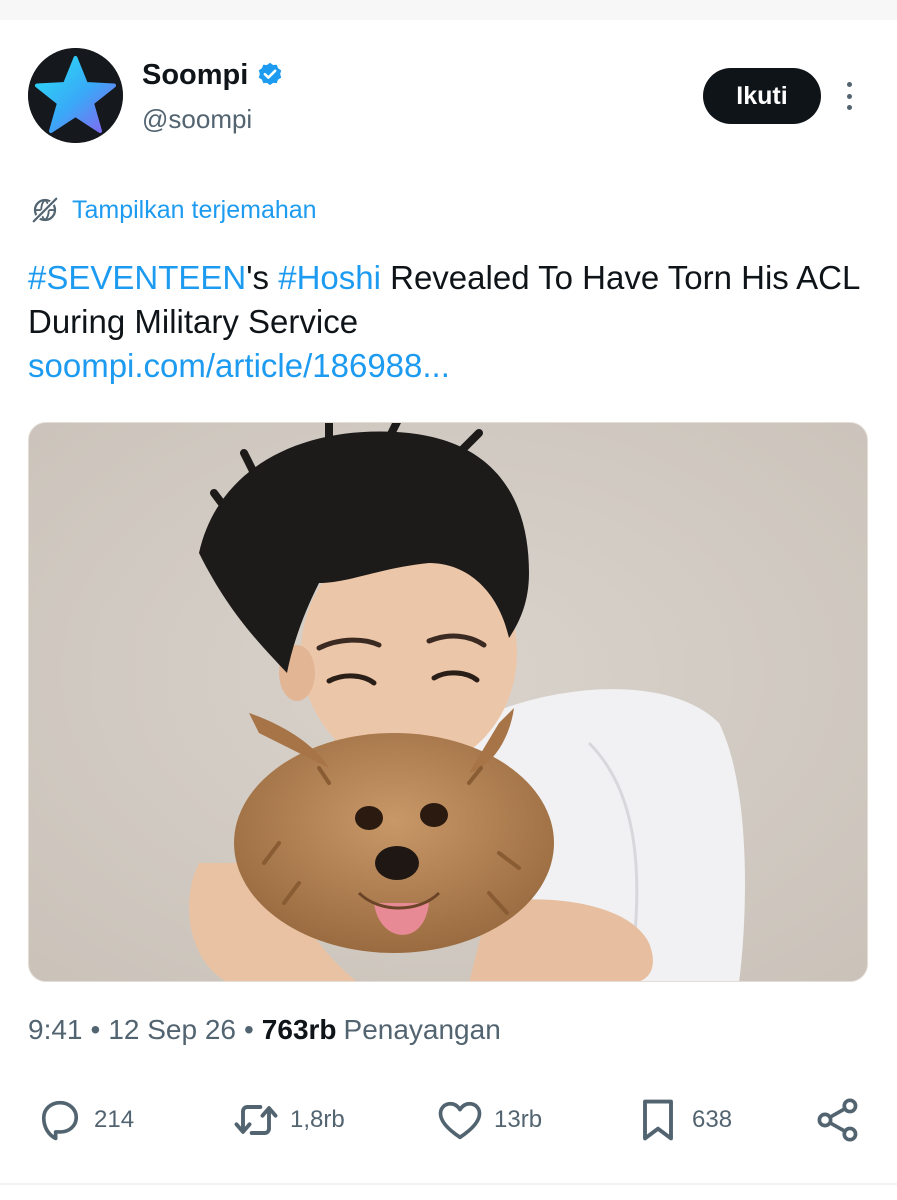  I want to click on share-icon, so click(837, 1120).